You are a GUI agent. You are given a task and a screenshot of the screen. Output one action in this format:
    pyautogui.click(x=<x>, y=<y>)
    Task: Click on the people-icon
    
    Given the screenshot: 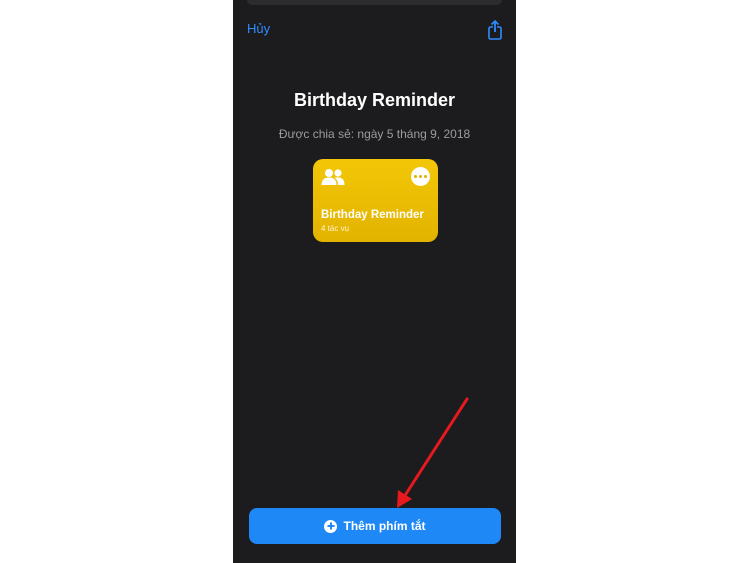 What is the action you would take?
    pyautogui.click(x=333, y=177)
    